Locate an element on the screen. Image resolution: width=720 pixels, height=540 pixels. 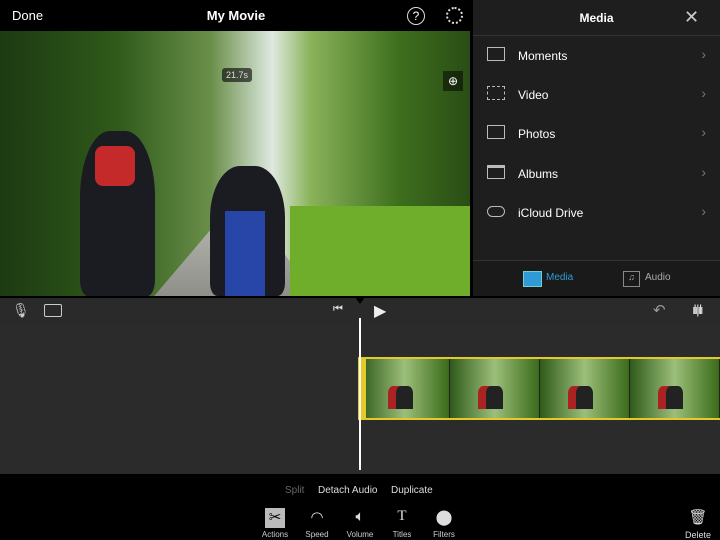
tool-label: Volume is located at coordinates (360, 534).